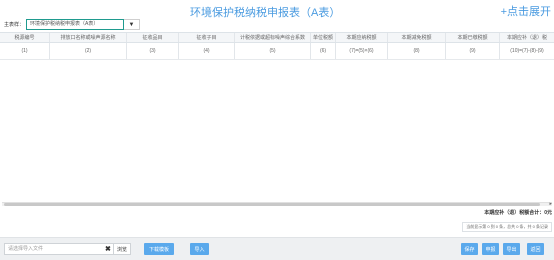 The image size is (554, 260). I want to click on table-select-label: 主表样：, so click(14, 25).